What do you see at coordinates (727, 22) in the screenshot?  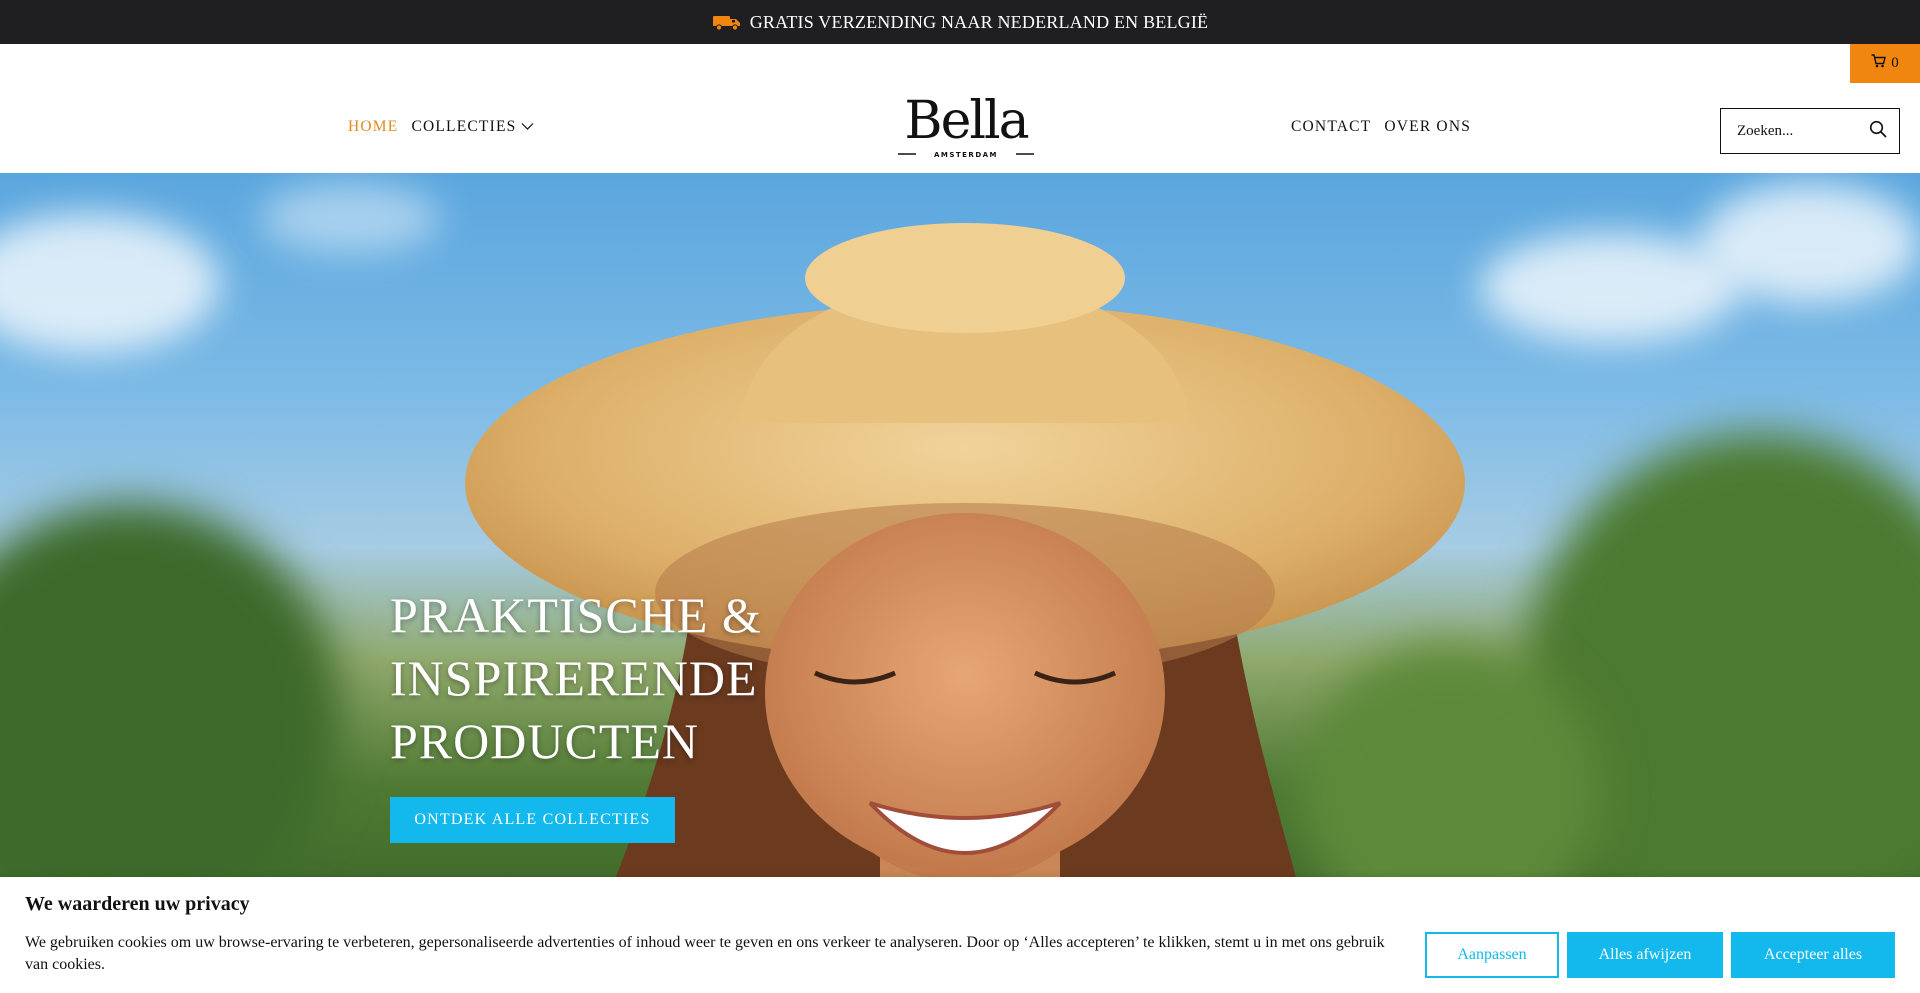 I see `truck-icon` at bounding box center [727, 22].